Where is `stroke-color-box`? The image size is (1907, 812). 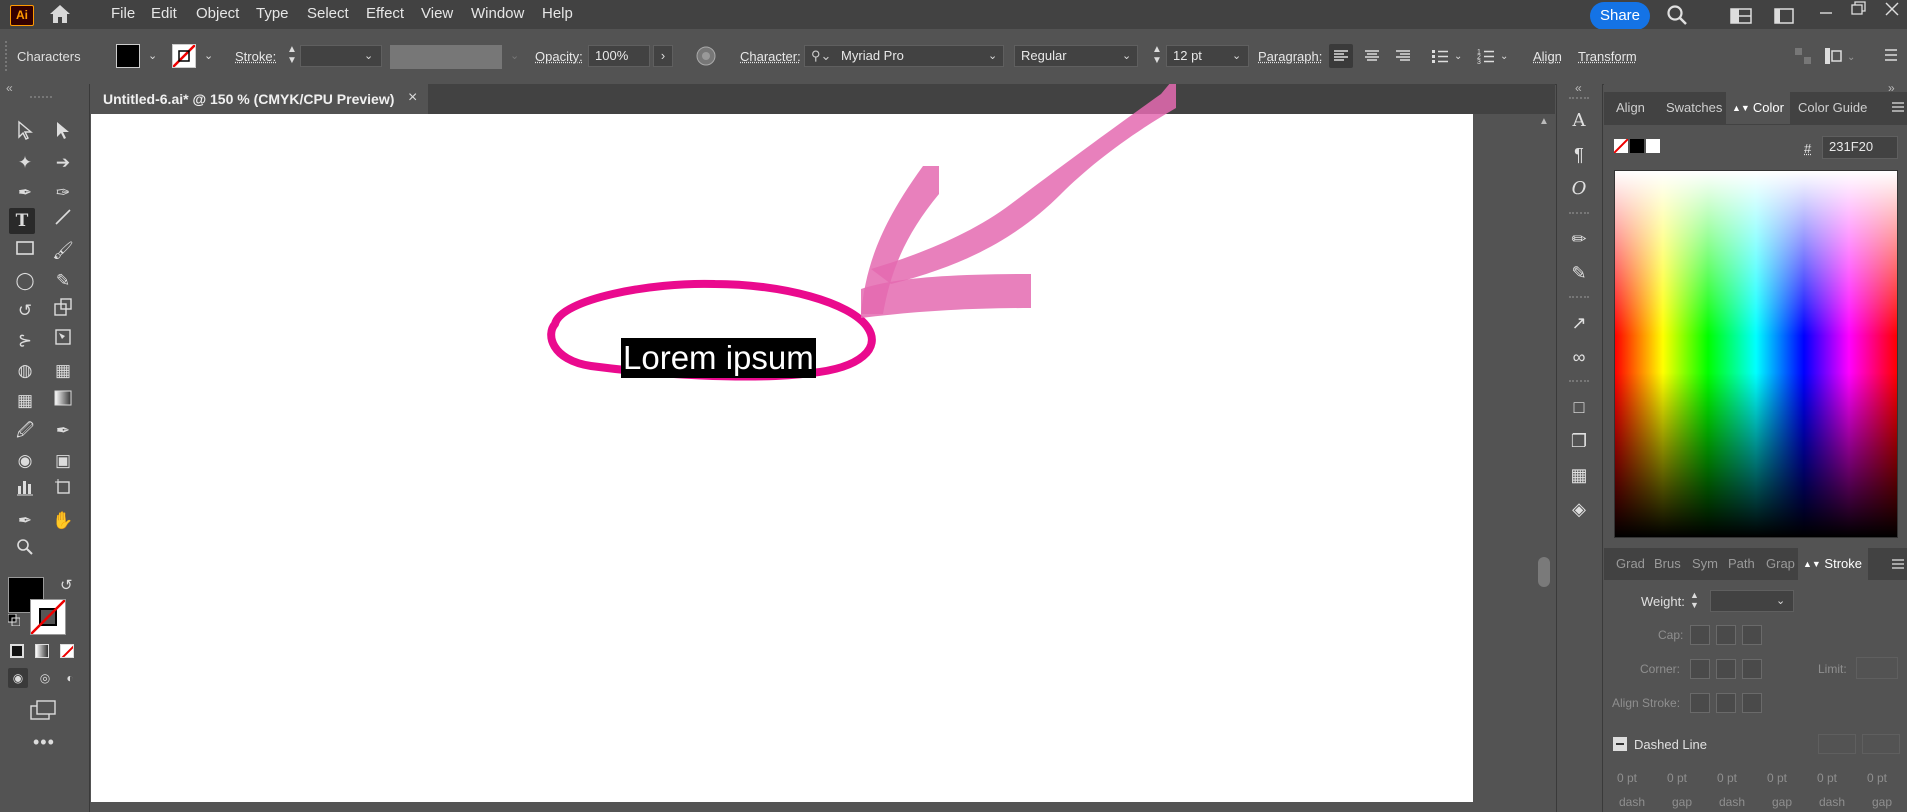
stroke-color-box is located at coordinates (48, 617).